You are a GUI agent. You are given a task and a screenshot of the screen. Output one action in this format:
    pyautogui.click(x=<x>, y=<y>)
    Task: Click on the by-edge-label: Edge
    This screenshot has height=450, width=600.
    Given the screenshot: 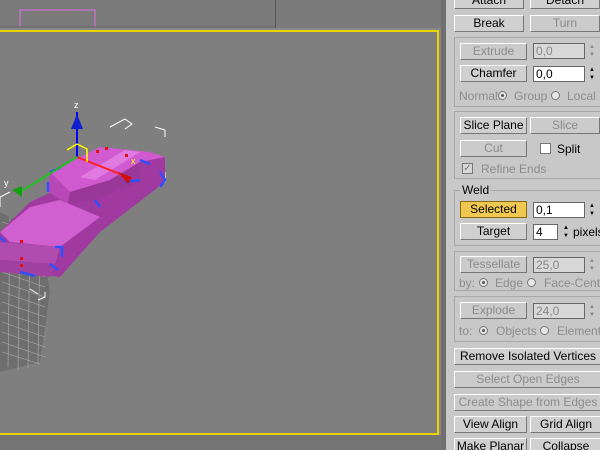 What is the action you would take?
    pyautogui.click(x=509, y=283)
    